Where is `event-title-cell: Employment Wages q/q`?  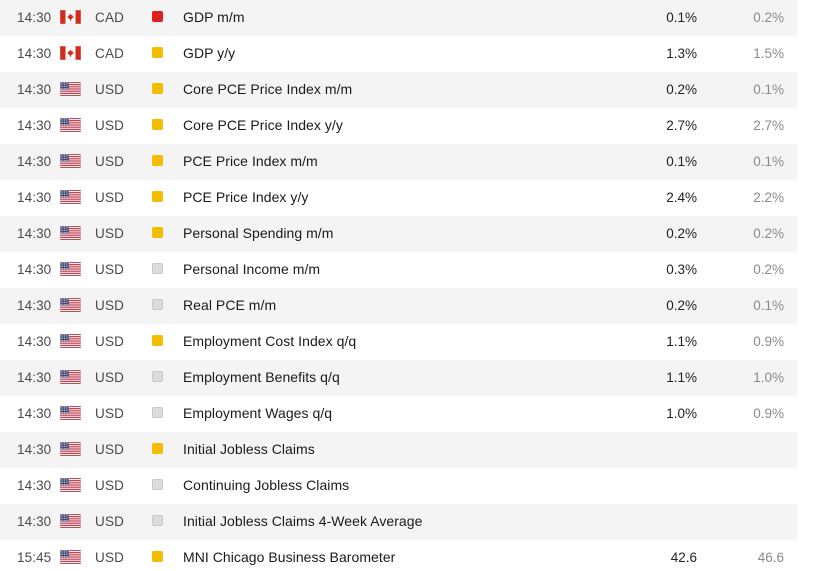 event-title-cell: Employment Wages q/q is located at coordinates (398, 414).